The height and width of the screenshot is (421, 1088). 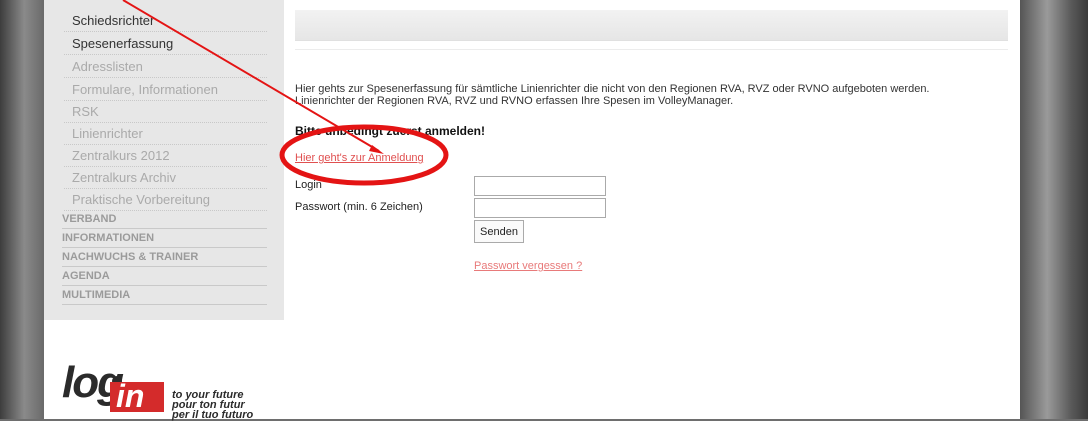 What do you see at coordinates (499, 231) in the screenshot?
I see `submit-button: Senden` at bounding box center [499, 231].